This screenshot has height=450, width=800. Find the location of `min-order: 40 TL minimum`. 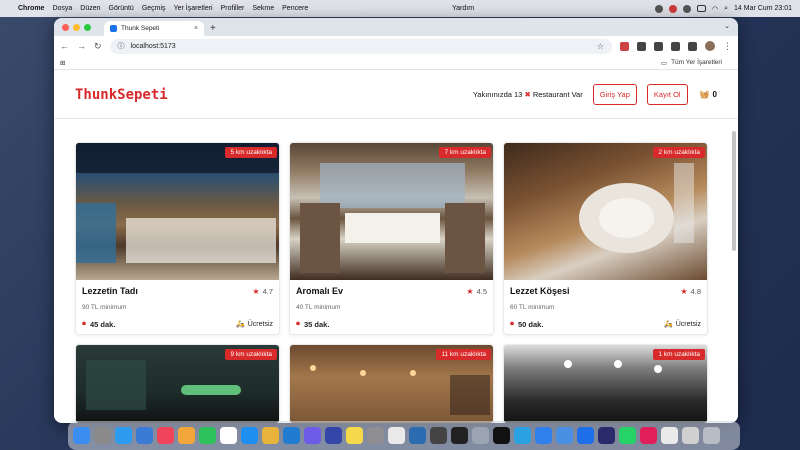

min-order: 40 TL minimum is located at coordinates (318, 307).